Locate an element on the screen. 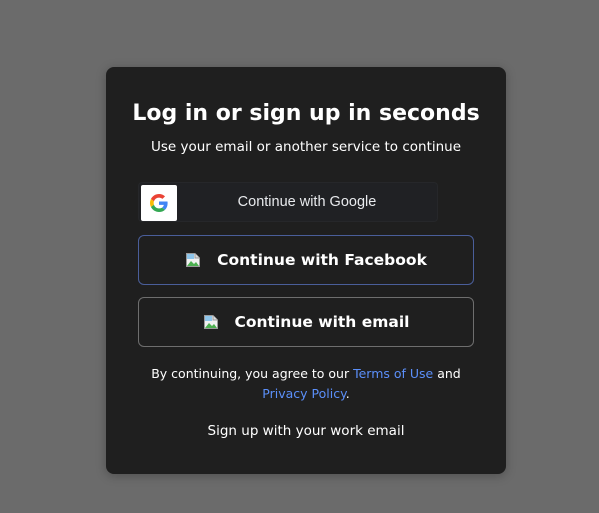 The image size is (599, 513). google-g-icon is located at coordinates (159, 203).